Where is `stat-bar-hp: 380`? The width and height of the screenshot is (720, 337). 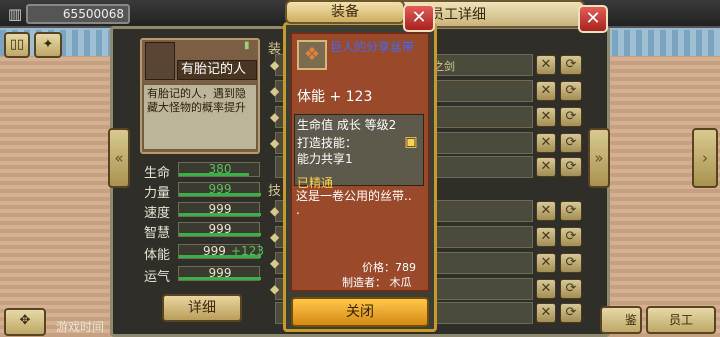 stat-bar-hp: 380 is located at coordinates (219, 169).